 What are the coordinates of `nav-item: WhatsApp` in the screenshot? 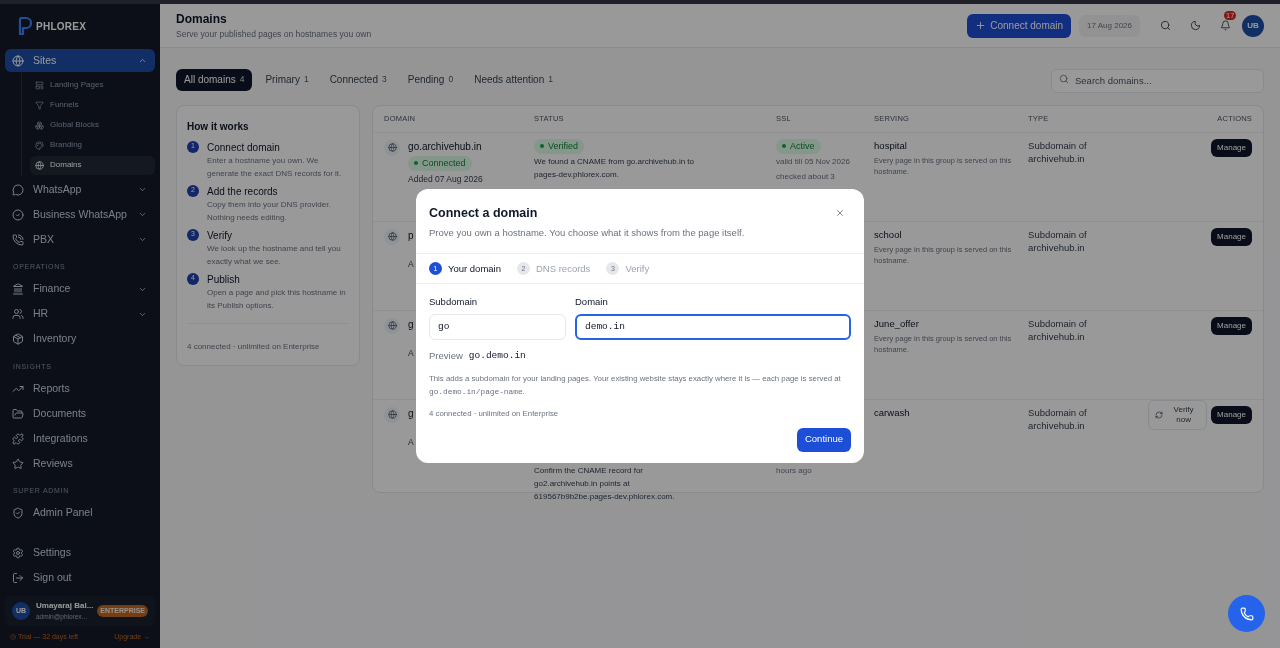 It's located at (80, 189).